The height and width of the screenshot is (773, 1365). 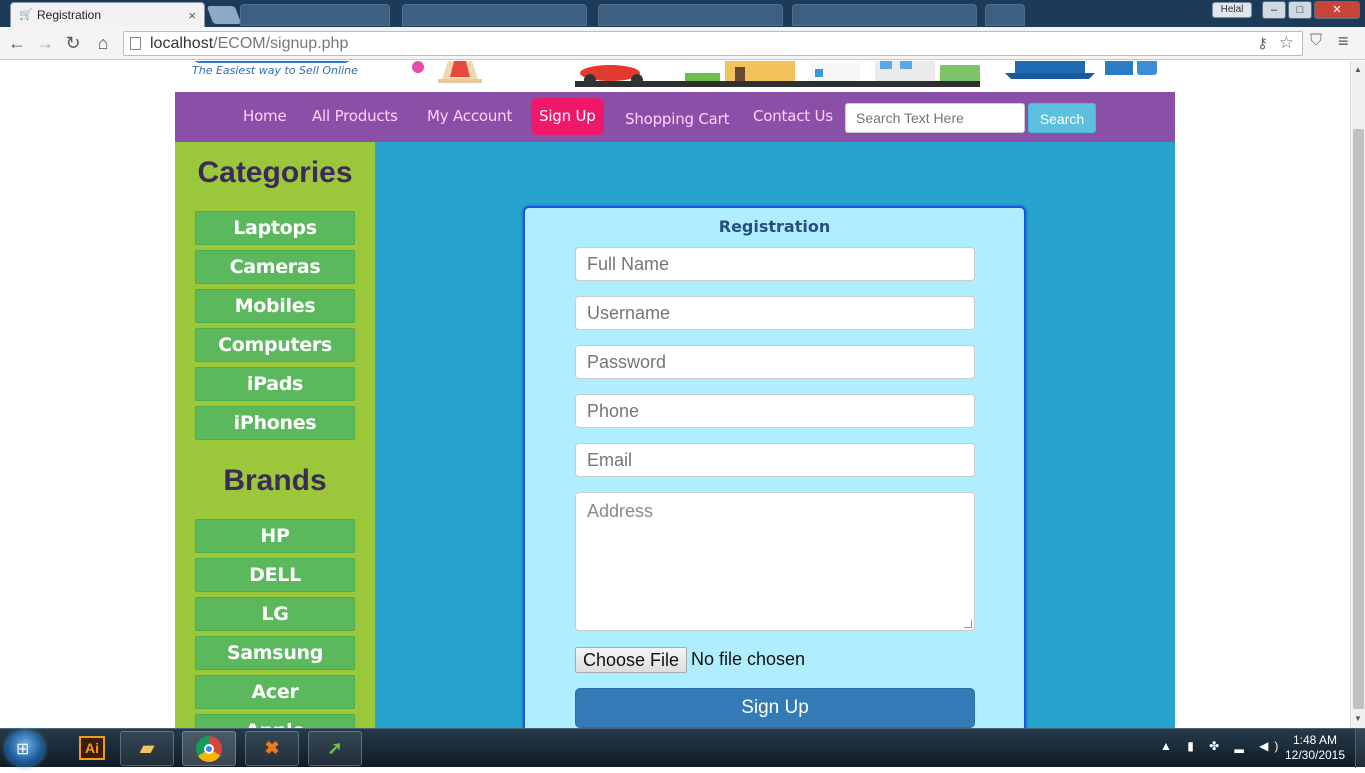 I want to click on reload-icon: ↻, so click(x=73, y=43).